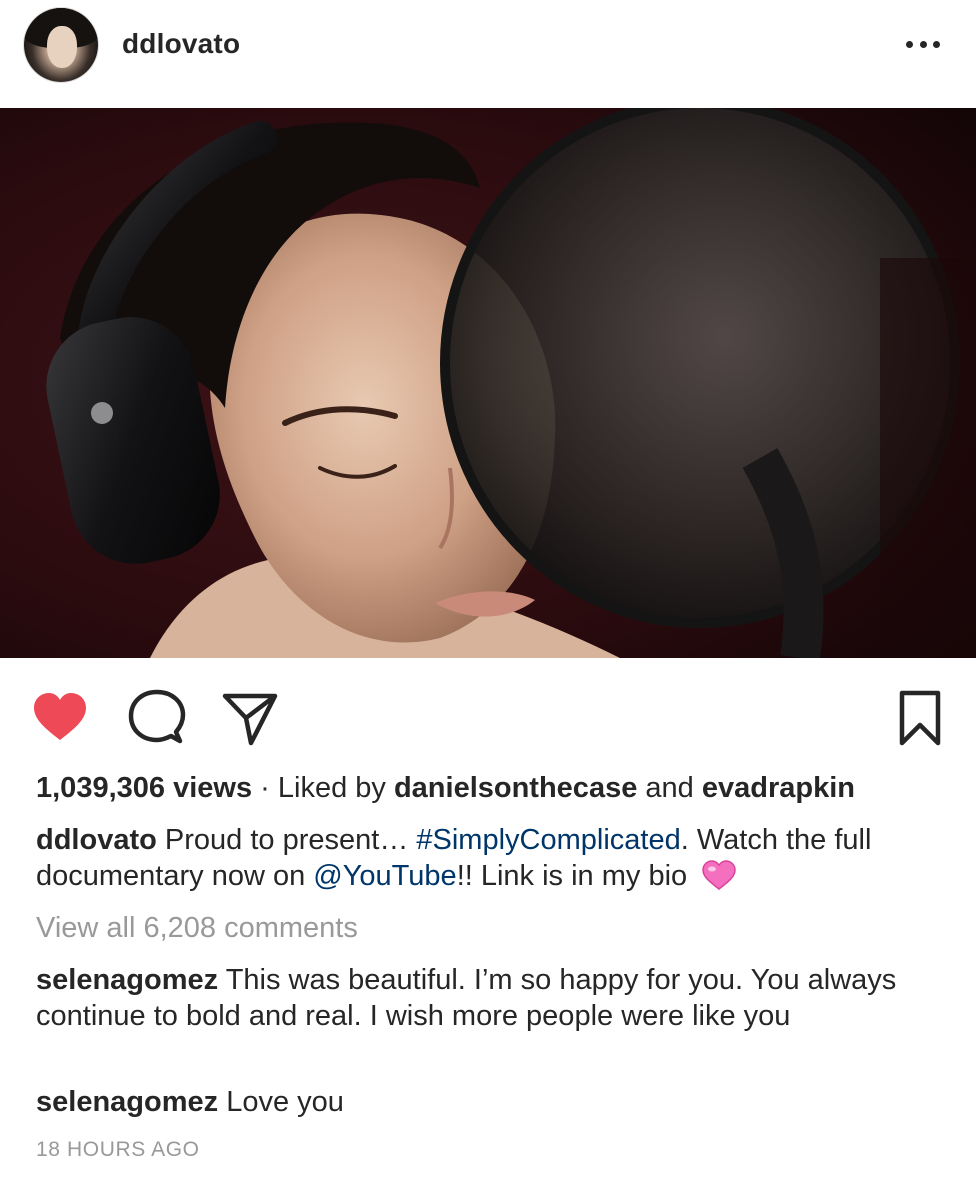 The width and height of the screenshot is (976, 1200). What do you see at coordinates (572, 876) in the screenshot?
I see `caption-text: !! Link is in my bio` at bounding box center [572, 876].